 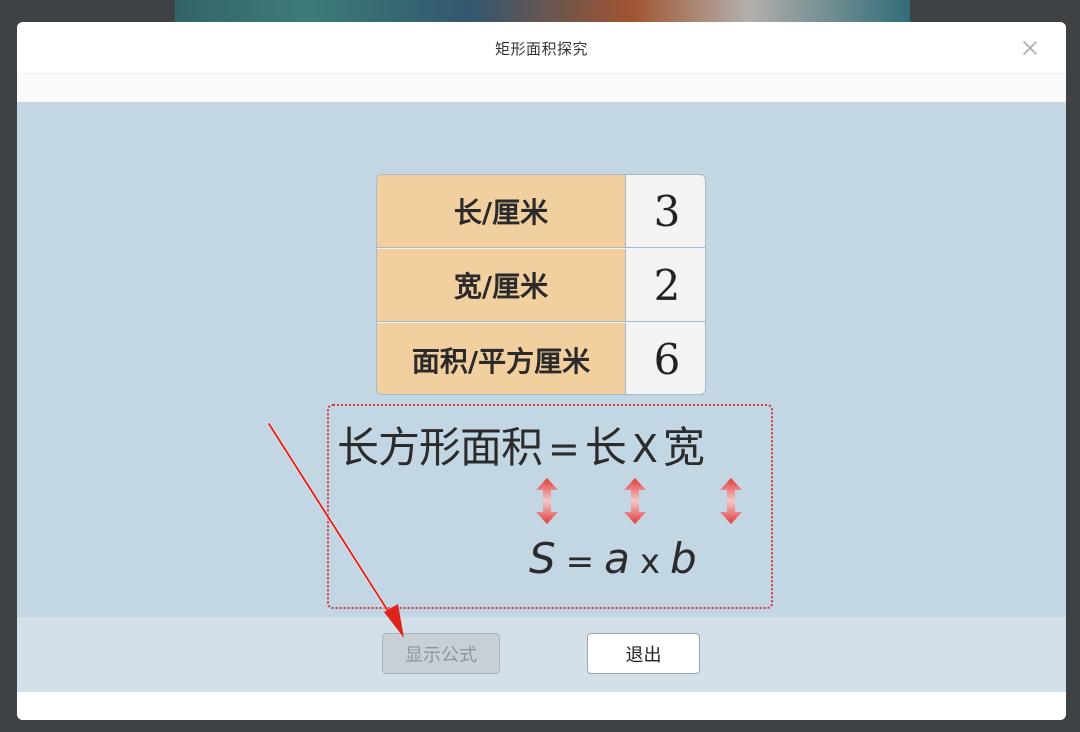 I want to click on dialog-title: 矩形面积探究, so click(x=541, y=49).